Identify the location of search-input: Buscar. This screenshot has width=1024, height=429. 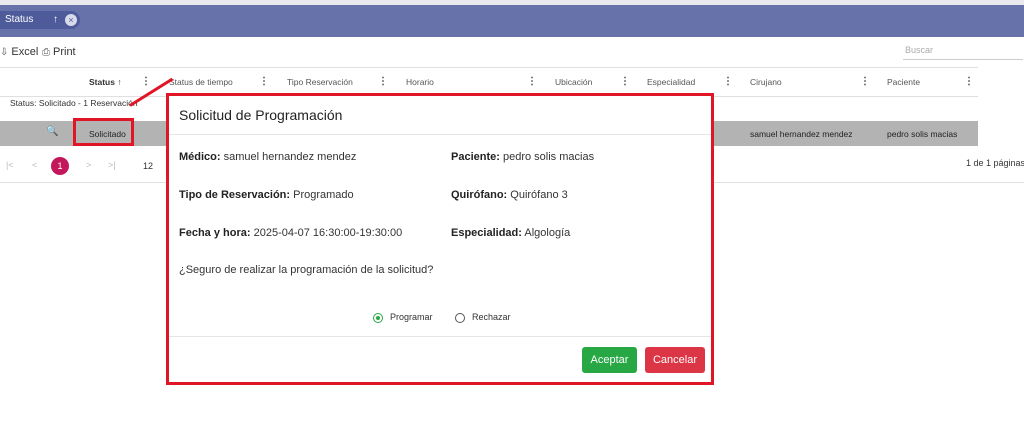
(963, 50).